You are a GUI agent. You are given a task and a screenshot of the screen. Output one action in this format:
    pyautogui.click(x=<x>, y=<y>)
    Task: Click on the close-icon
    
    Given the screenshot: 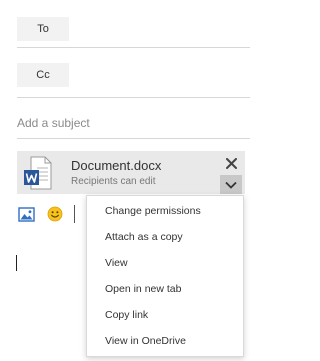 What is the action you would take?
    pyautogui.click(x=231, y=163)
    